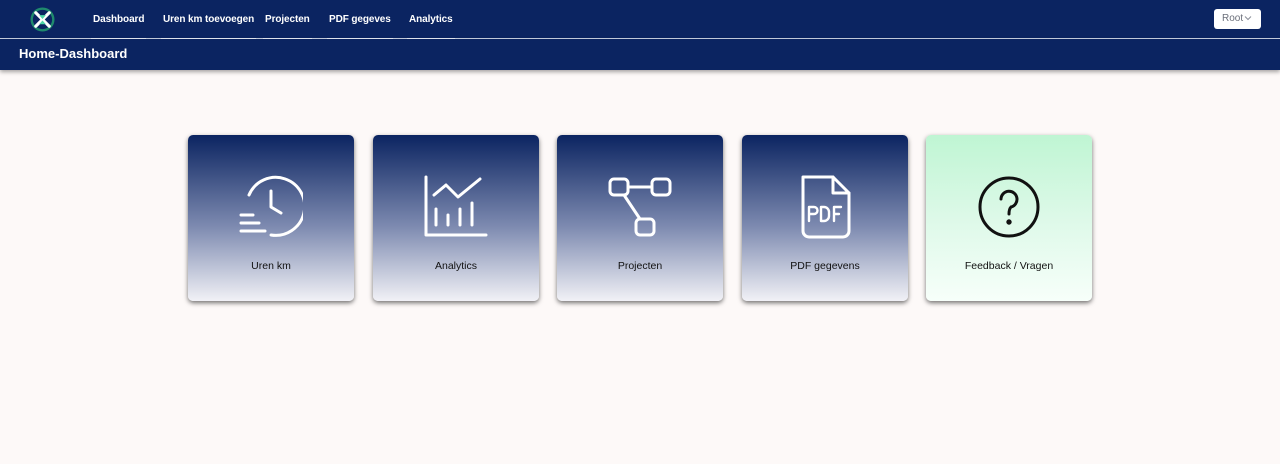 This screenshot has width=1280, height=464. I want to click on tile-analytics: Analytics, so click(456, 218).